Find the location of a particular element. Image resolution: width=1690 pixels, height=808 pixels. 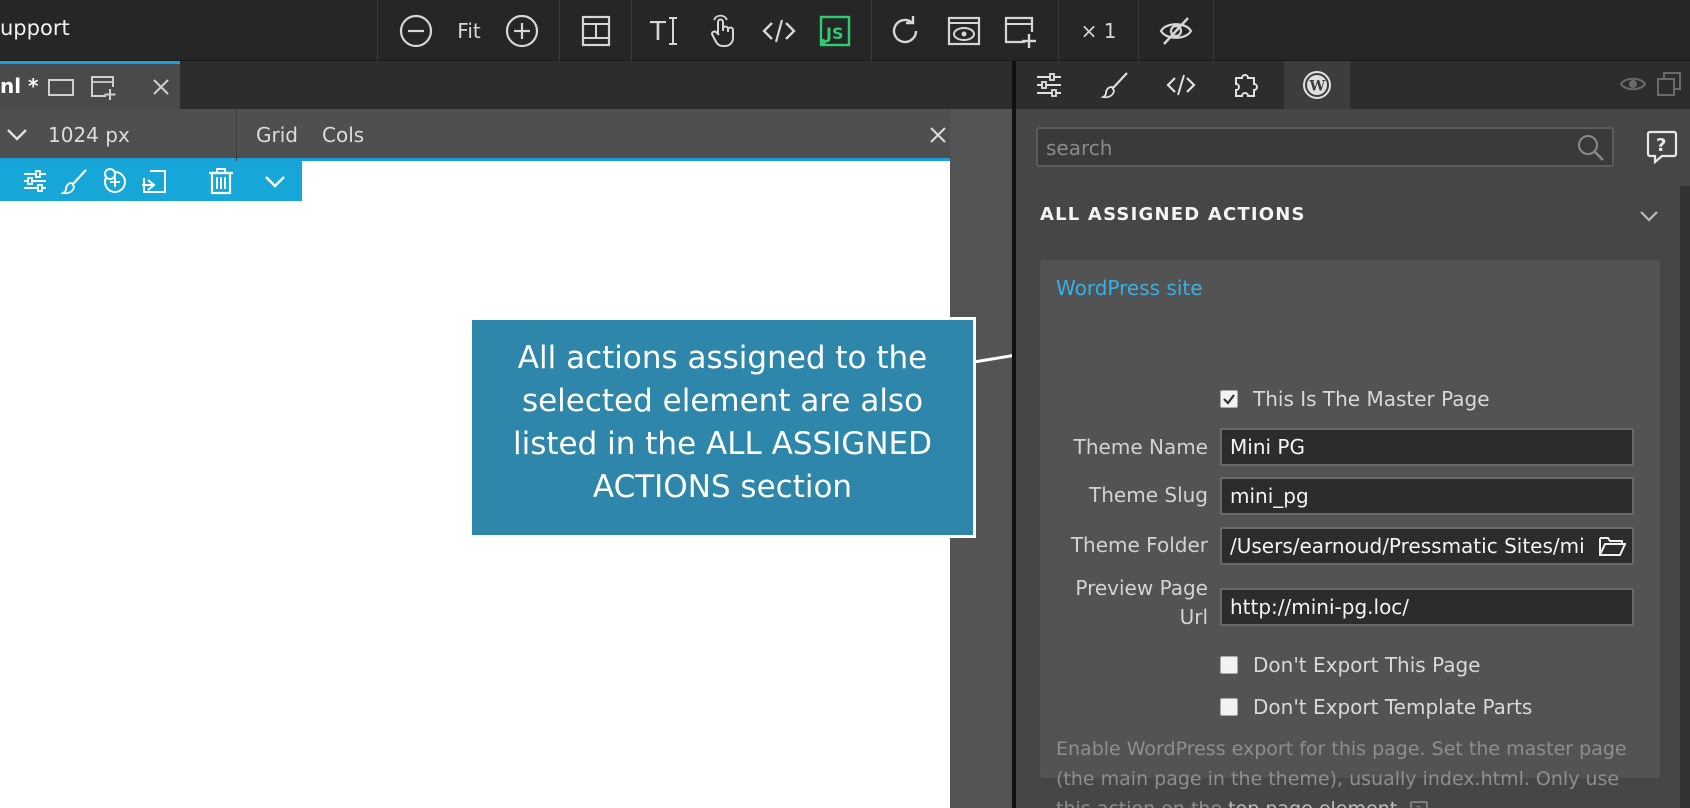

dont-export-page-checkbox is located at coordinates (1229, 665).